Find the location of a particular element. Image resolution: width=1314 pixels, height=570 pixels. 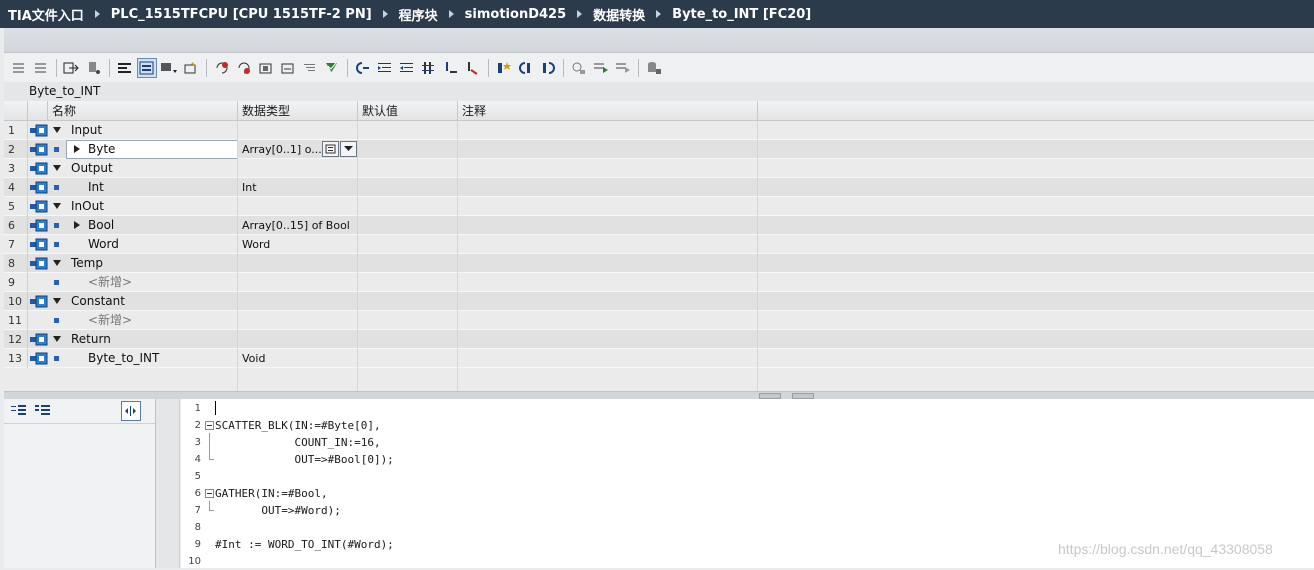

code-line: 1 is located at coordinates (747, 408).